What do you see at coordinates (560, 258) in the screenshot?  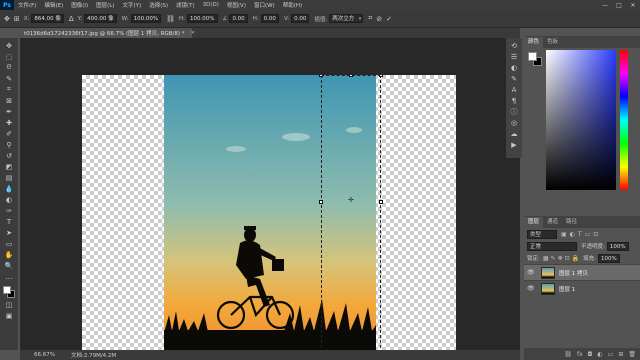 I see `lock-position-icon: ✥` at bounding box center [560, 258].